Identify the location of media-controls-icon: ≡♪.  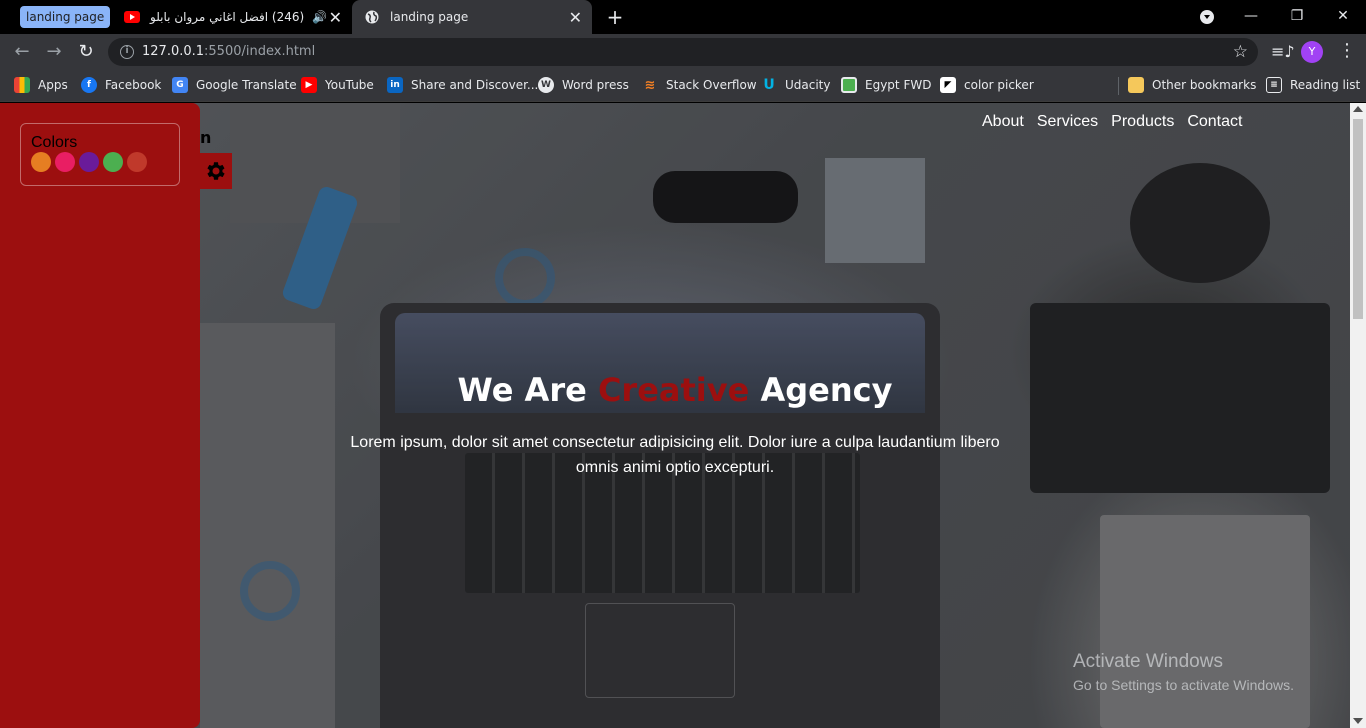
(1283, 51).